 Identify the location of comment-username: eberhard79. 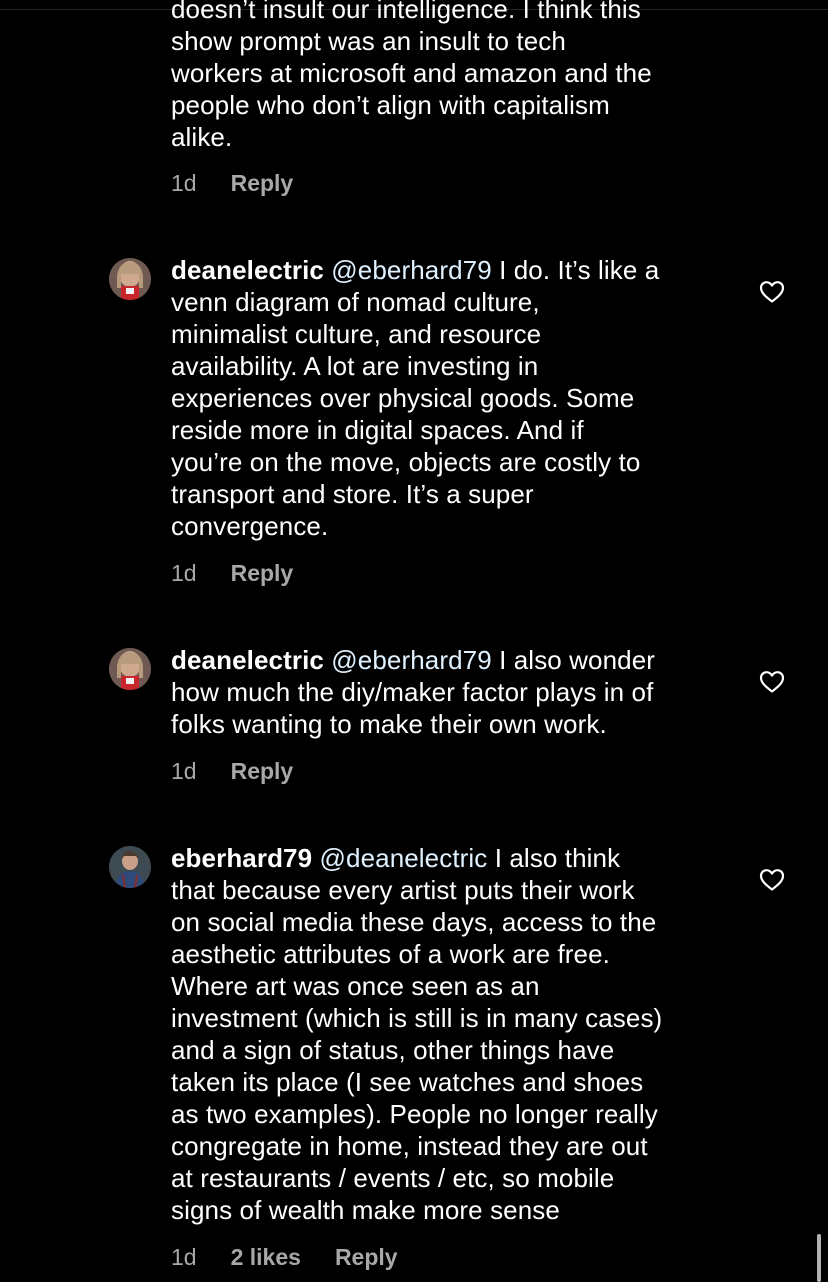
(241, 858).